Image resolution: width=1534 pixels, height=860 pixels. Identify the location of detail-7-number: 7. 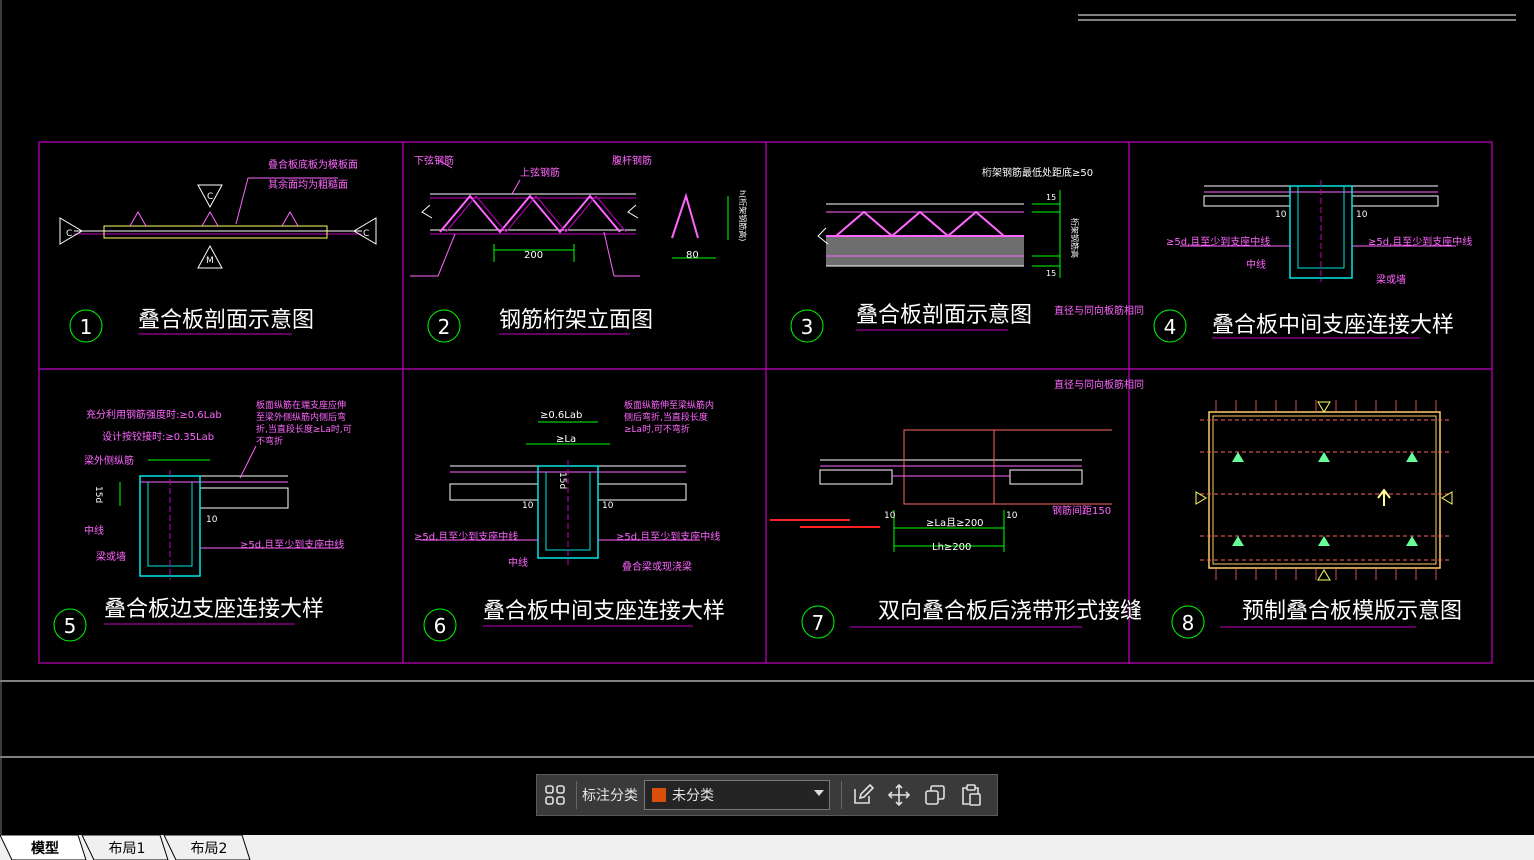
(818, 623).